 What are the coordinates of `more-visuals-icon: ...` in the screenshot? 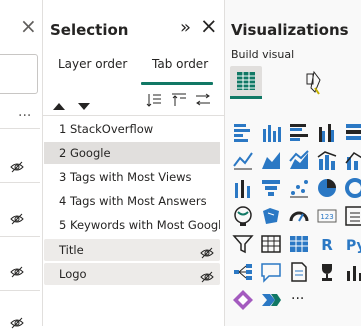 It's located at (297, 295).